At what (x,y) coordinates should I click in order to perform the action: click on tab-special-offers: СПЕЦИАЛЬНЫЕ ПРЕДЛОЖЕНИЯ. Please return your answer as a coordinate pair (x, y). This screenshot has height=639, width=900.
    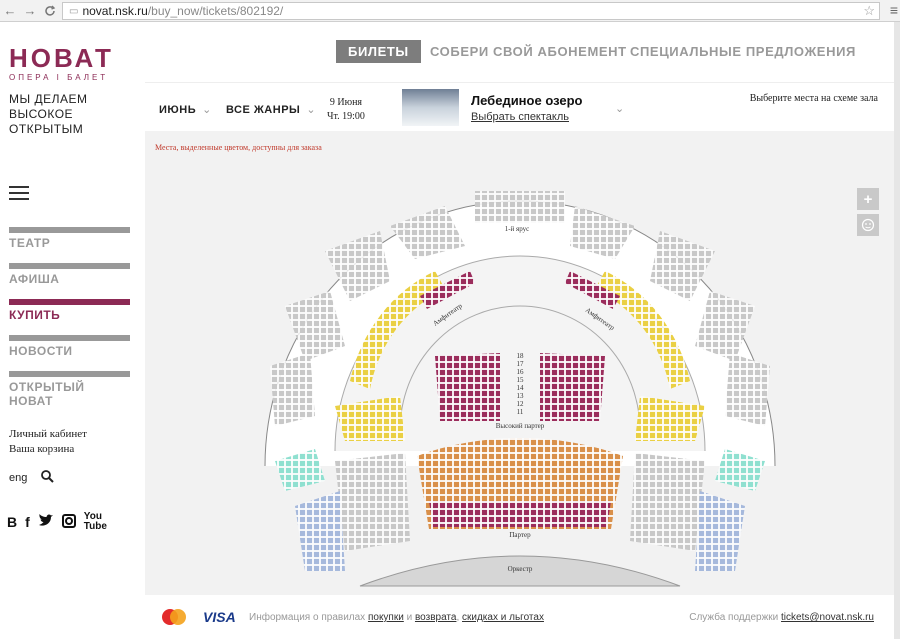
    Looking at the image, I should click on (743, 51).